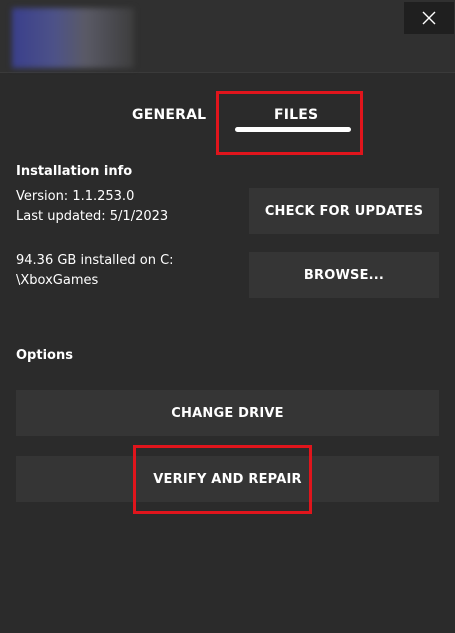 The height and width of the screenshot is (633, 455). I want to click on tab-general: GENERAL, so click(169, 115).